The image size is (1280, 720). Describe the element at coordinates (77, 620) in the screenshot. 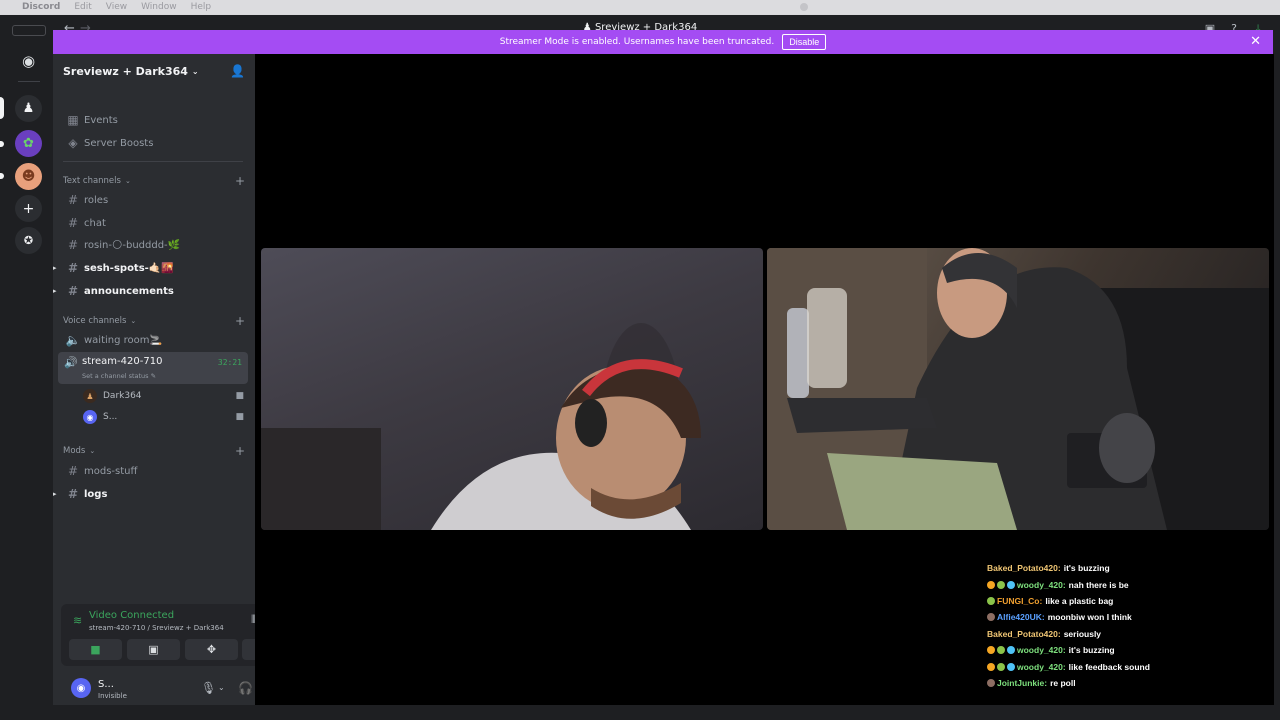

I see `signal-icon: ≋` at that location.